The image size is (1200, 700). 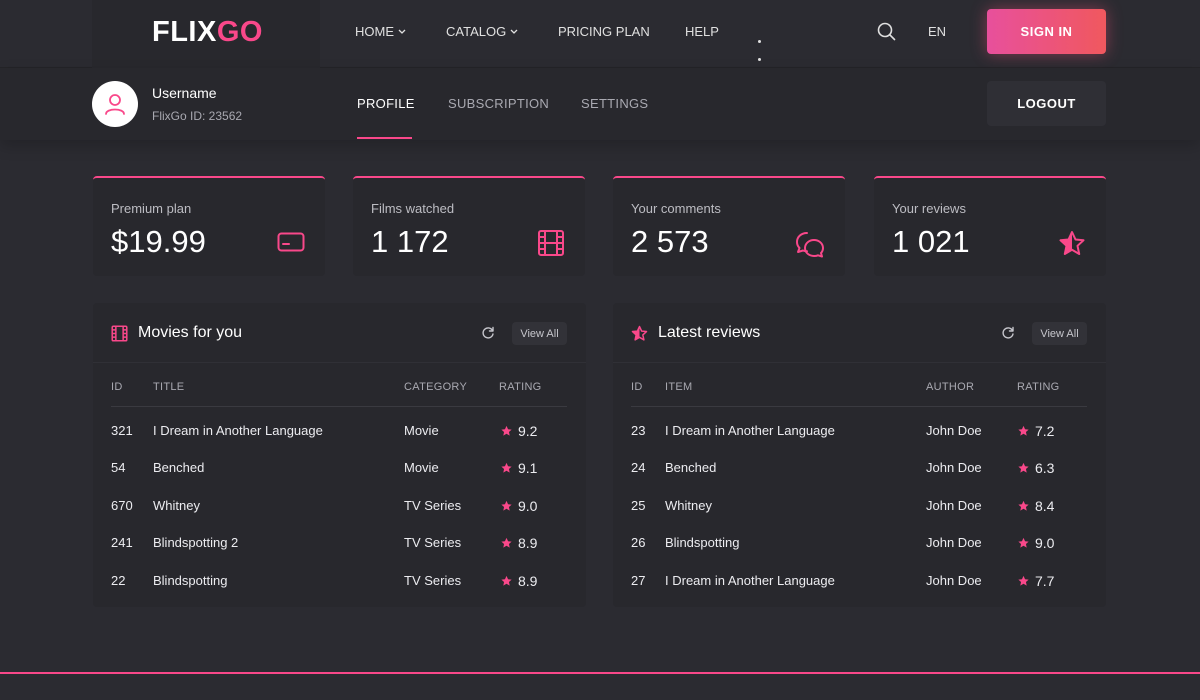 What do you see at coordinates (184, 93) in the screenshot?
I see `username: Username` at bounding box center [184, 93].